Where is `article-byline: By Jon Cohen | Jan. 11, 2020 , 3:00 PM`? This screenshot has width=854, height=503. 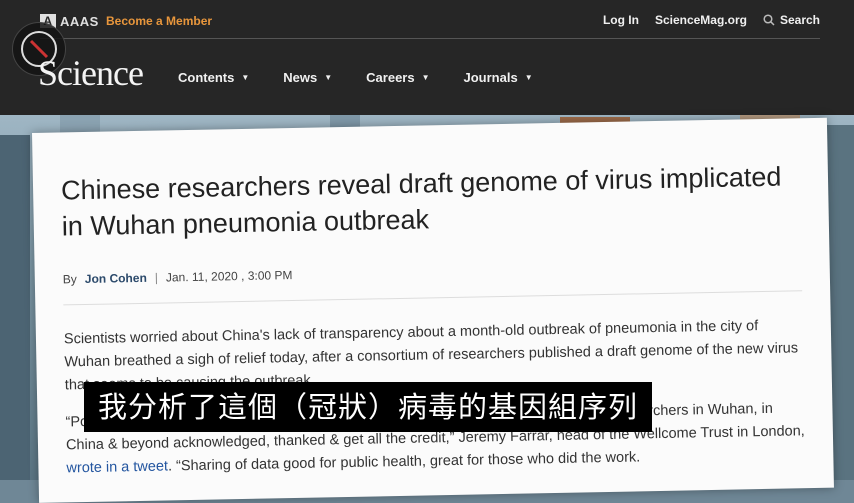
article-byline: By Jon Cohen | Jan. 11, 2020 , 3:00 PM is located at coordinates (178, 277).